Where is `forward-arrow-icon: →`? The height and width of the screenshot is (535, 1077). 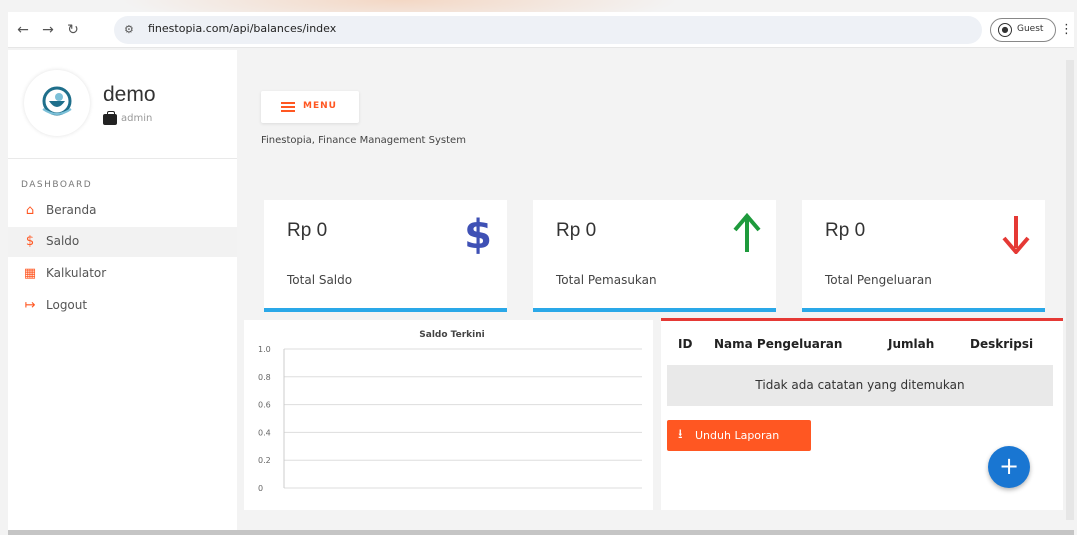 forward-arrow-icon: → is located at coordinates (48, 30).